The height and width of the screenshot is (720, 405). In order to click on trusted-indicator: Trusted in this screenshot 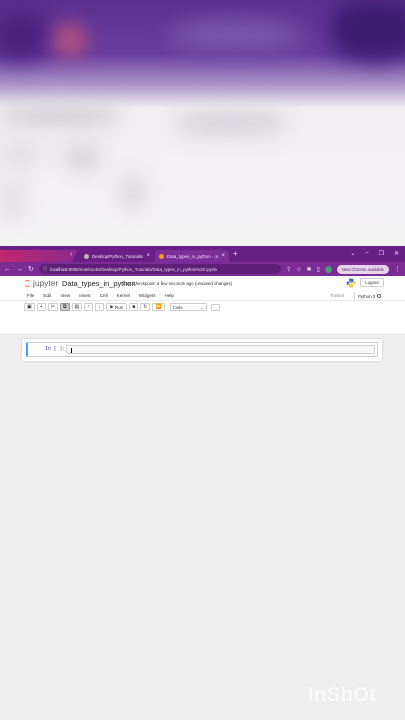, I will do `click(337, 295)`.